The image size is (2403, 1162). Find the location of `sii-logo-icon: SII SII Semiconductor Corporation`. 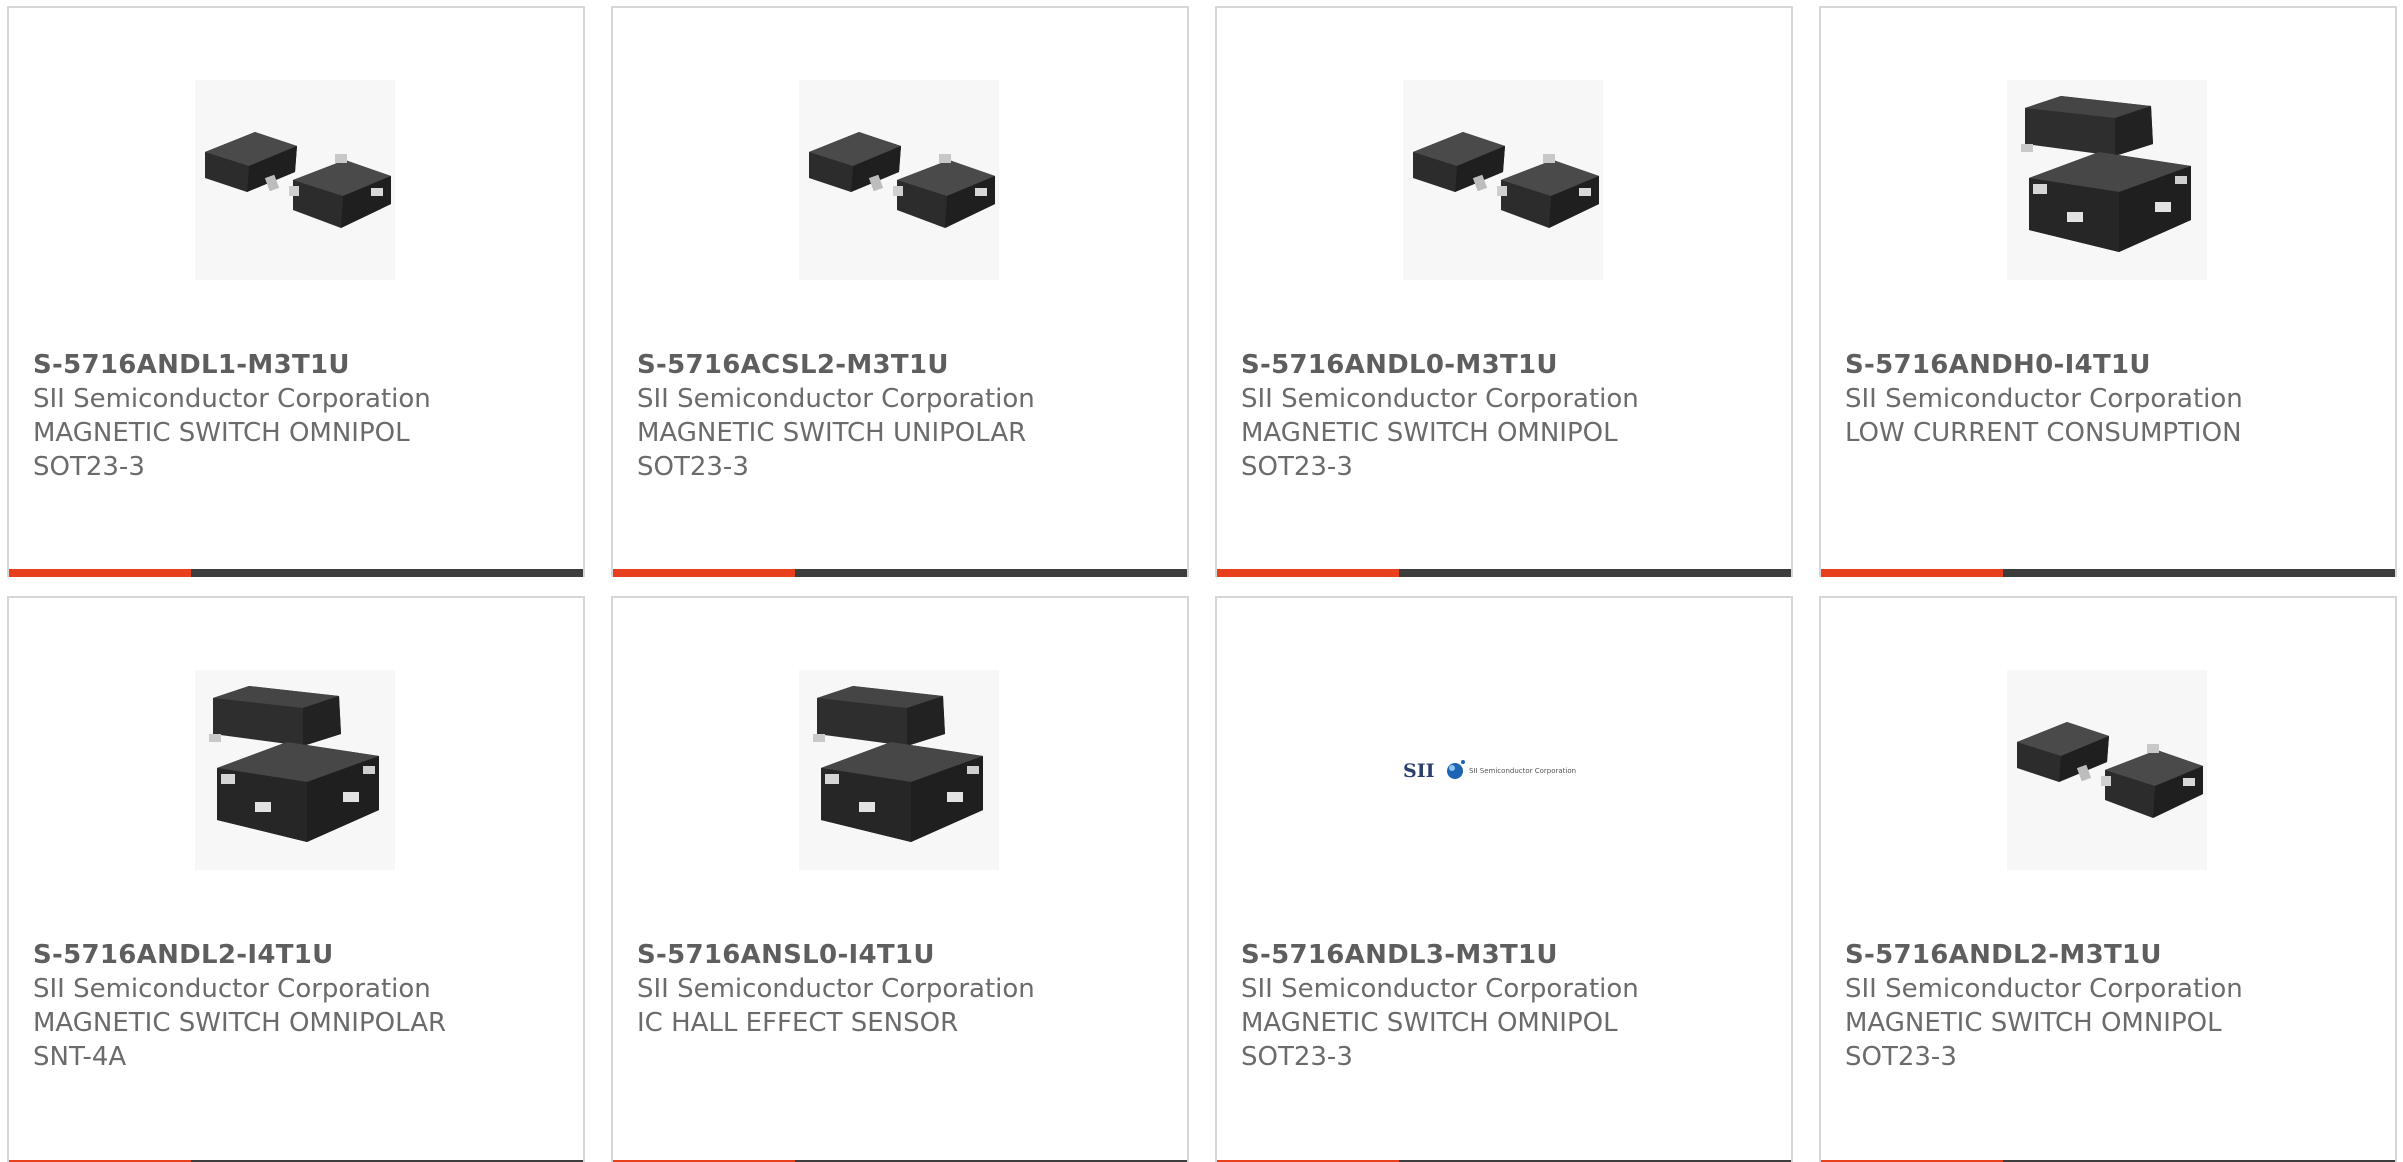

sii-logo-icon: SII SII Semiconductor Corporation is located at coordinates (1503, 770).